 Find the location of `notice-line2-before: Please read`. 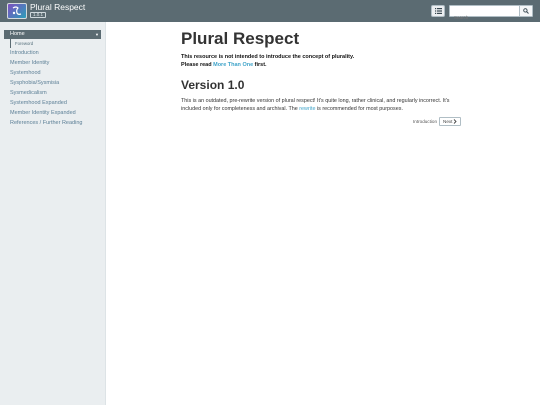

notice-line2-before: Please read is located at coordinates (197, 65).